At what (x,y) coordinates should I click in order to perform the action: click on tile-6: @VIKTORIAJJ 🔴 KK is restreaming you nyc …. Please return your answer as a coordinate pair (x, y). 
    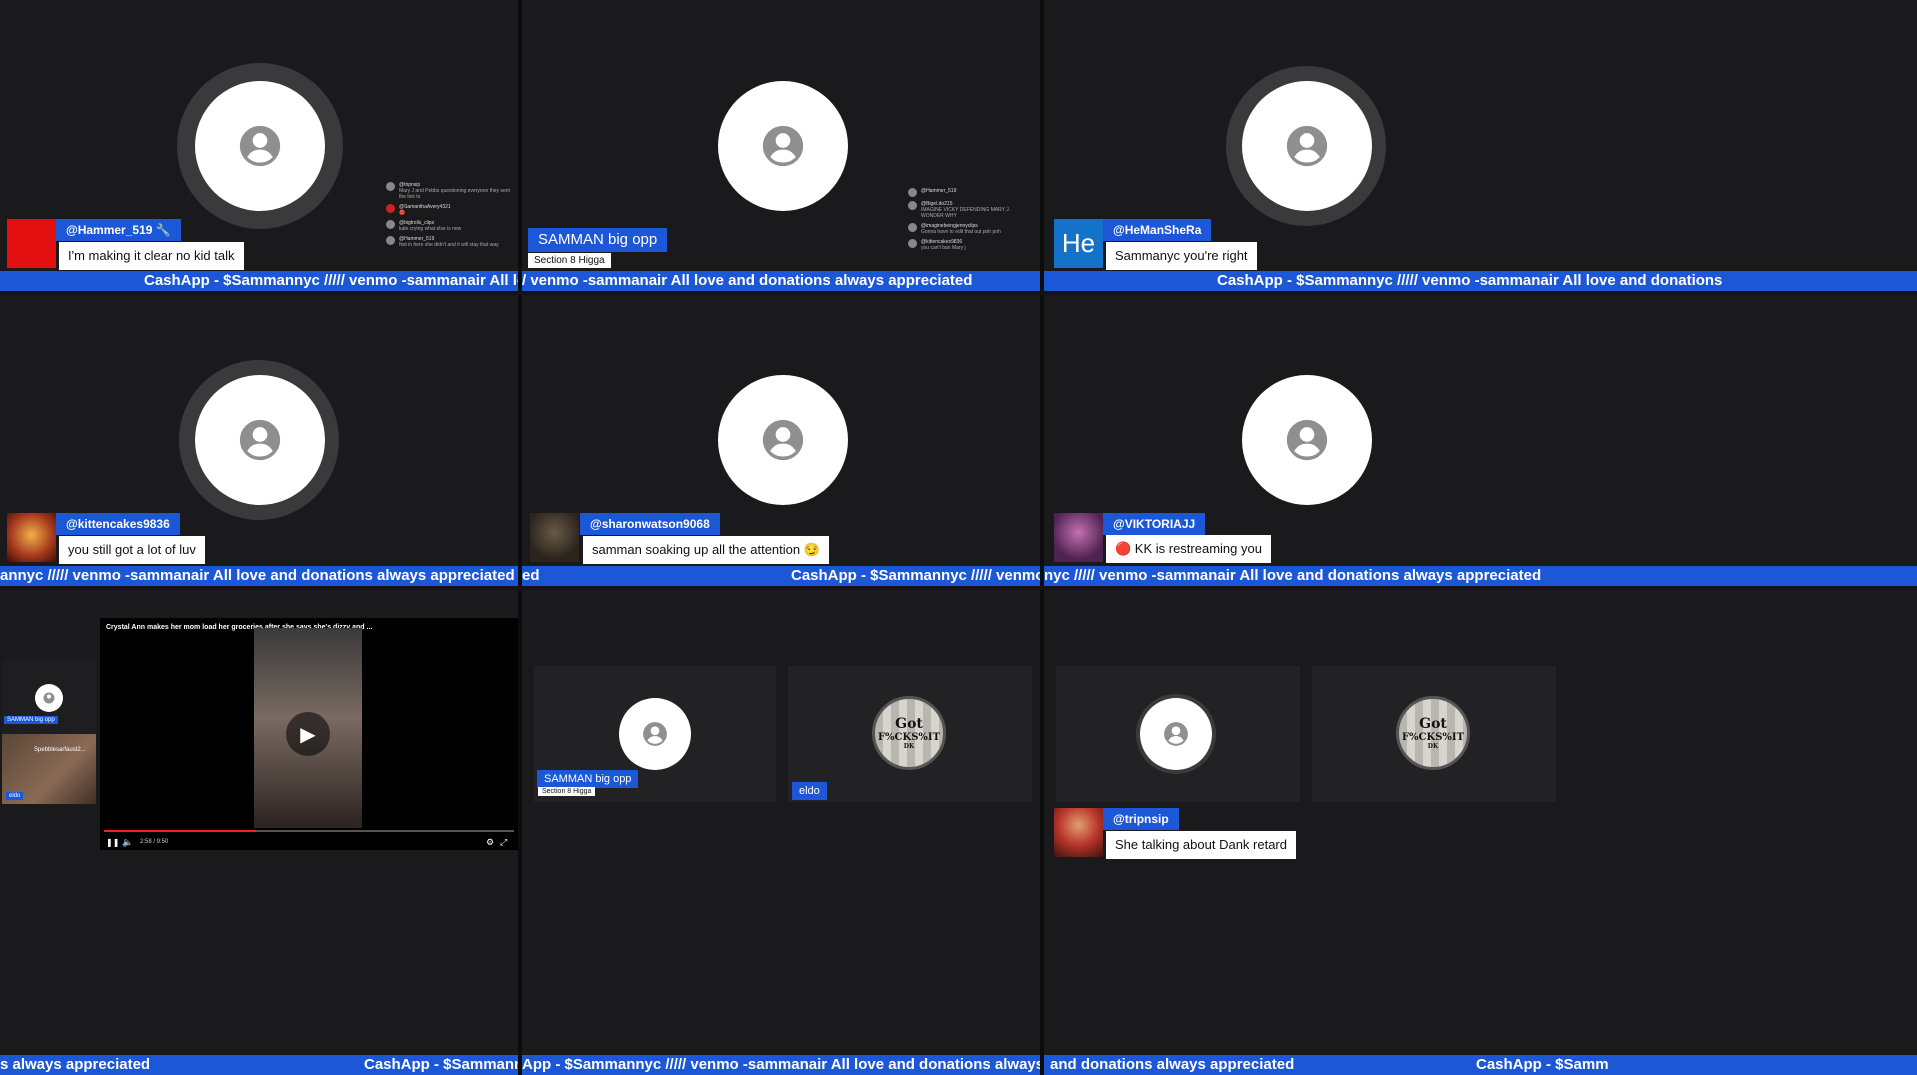
    Looking at the image, I should click on (1480, 440).